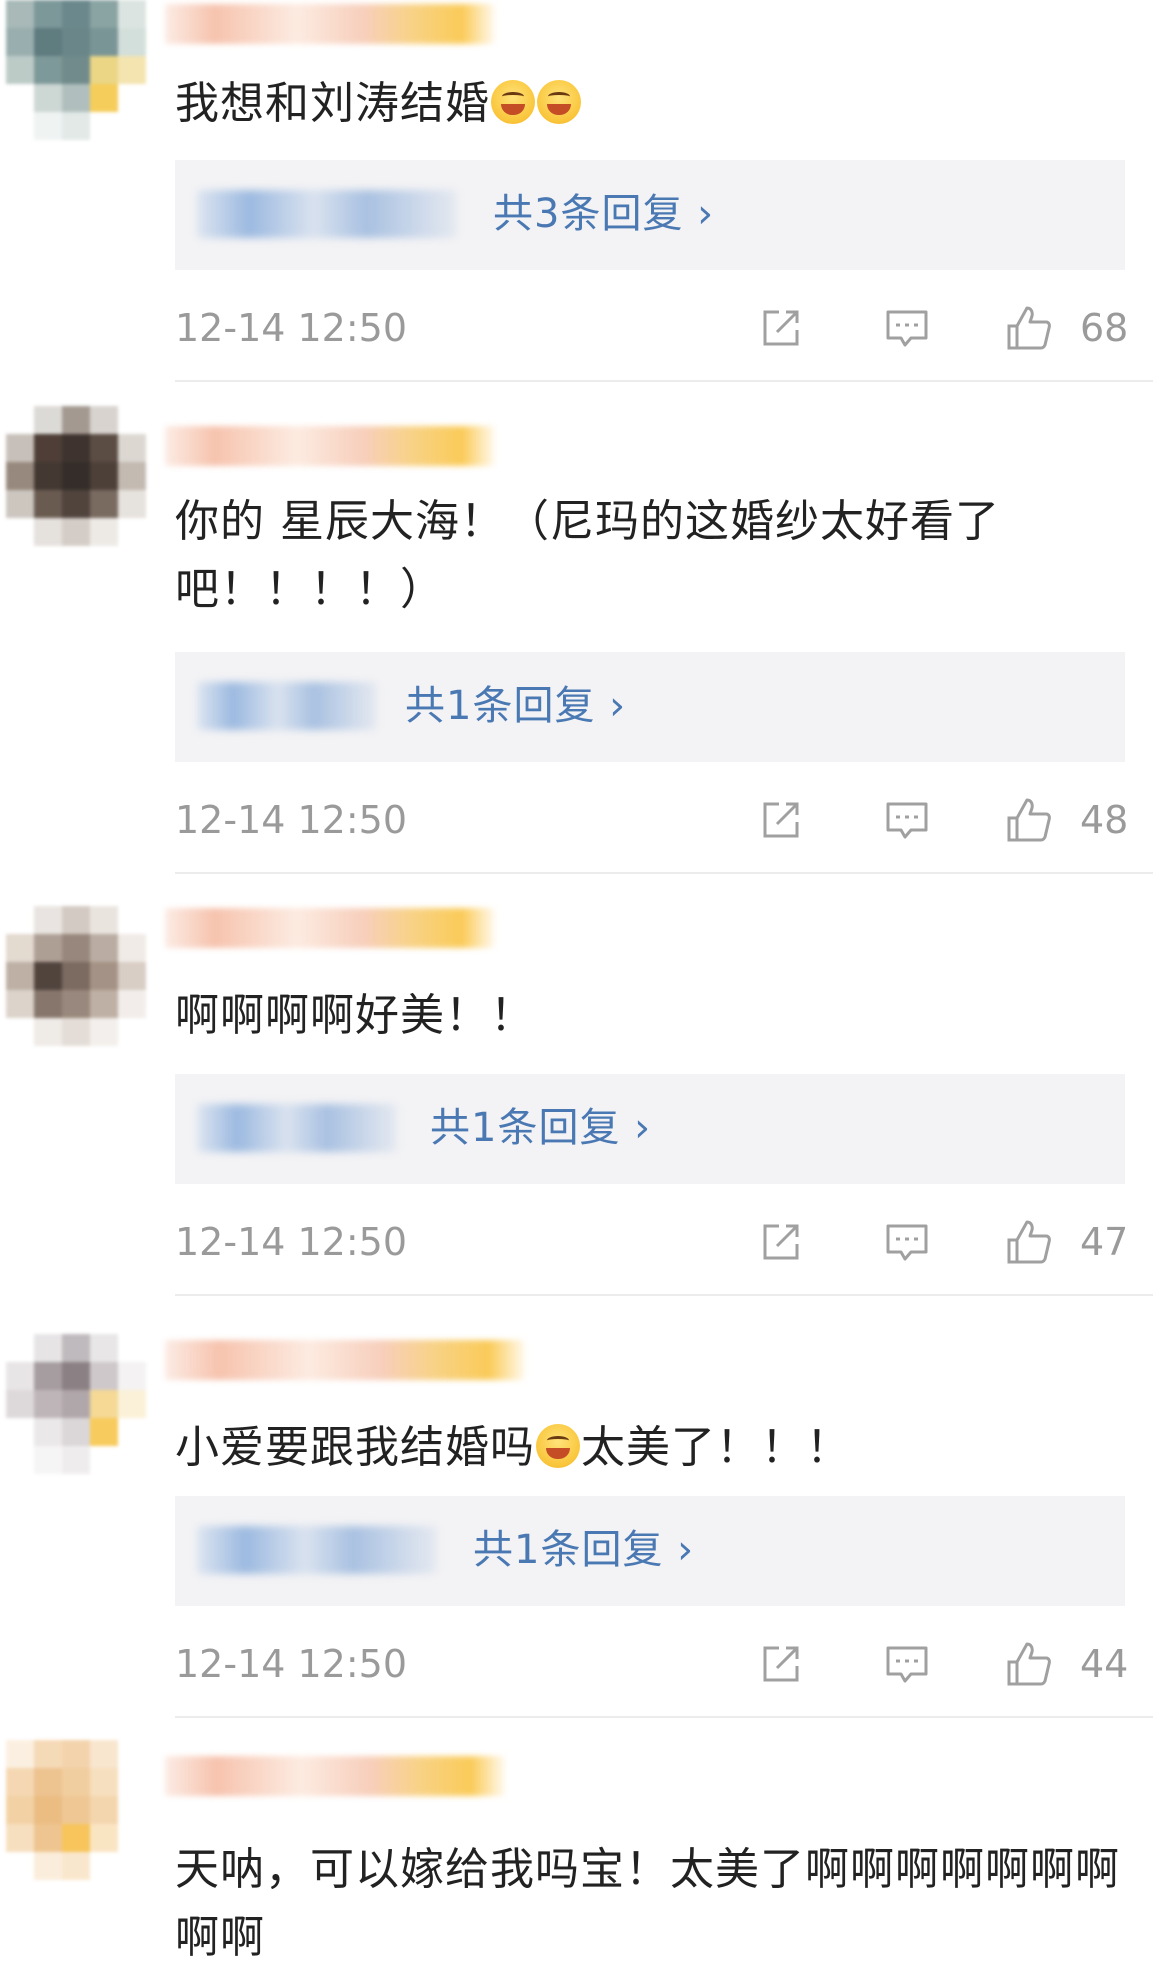 The height and width of the screenshot is (1974, 1153). Describe the element at coordinates (716, 1447) in the screenshot. I see `comment-text-part: 太美了！！！` at that location.